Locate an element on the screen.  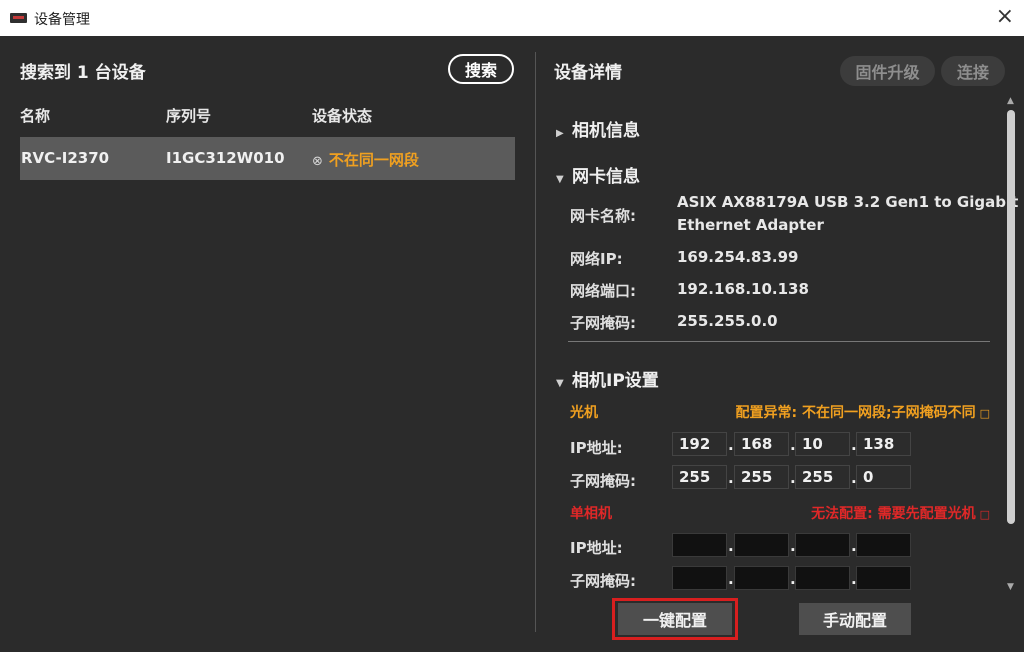
column-header-serial: 序列号 is located at coordinates (189, 116).